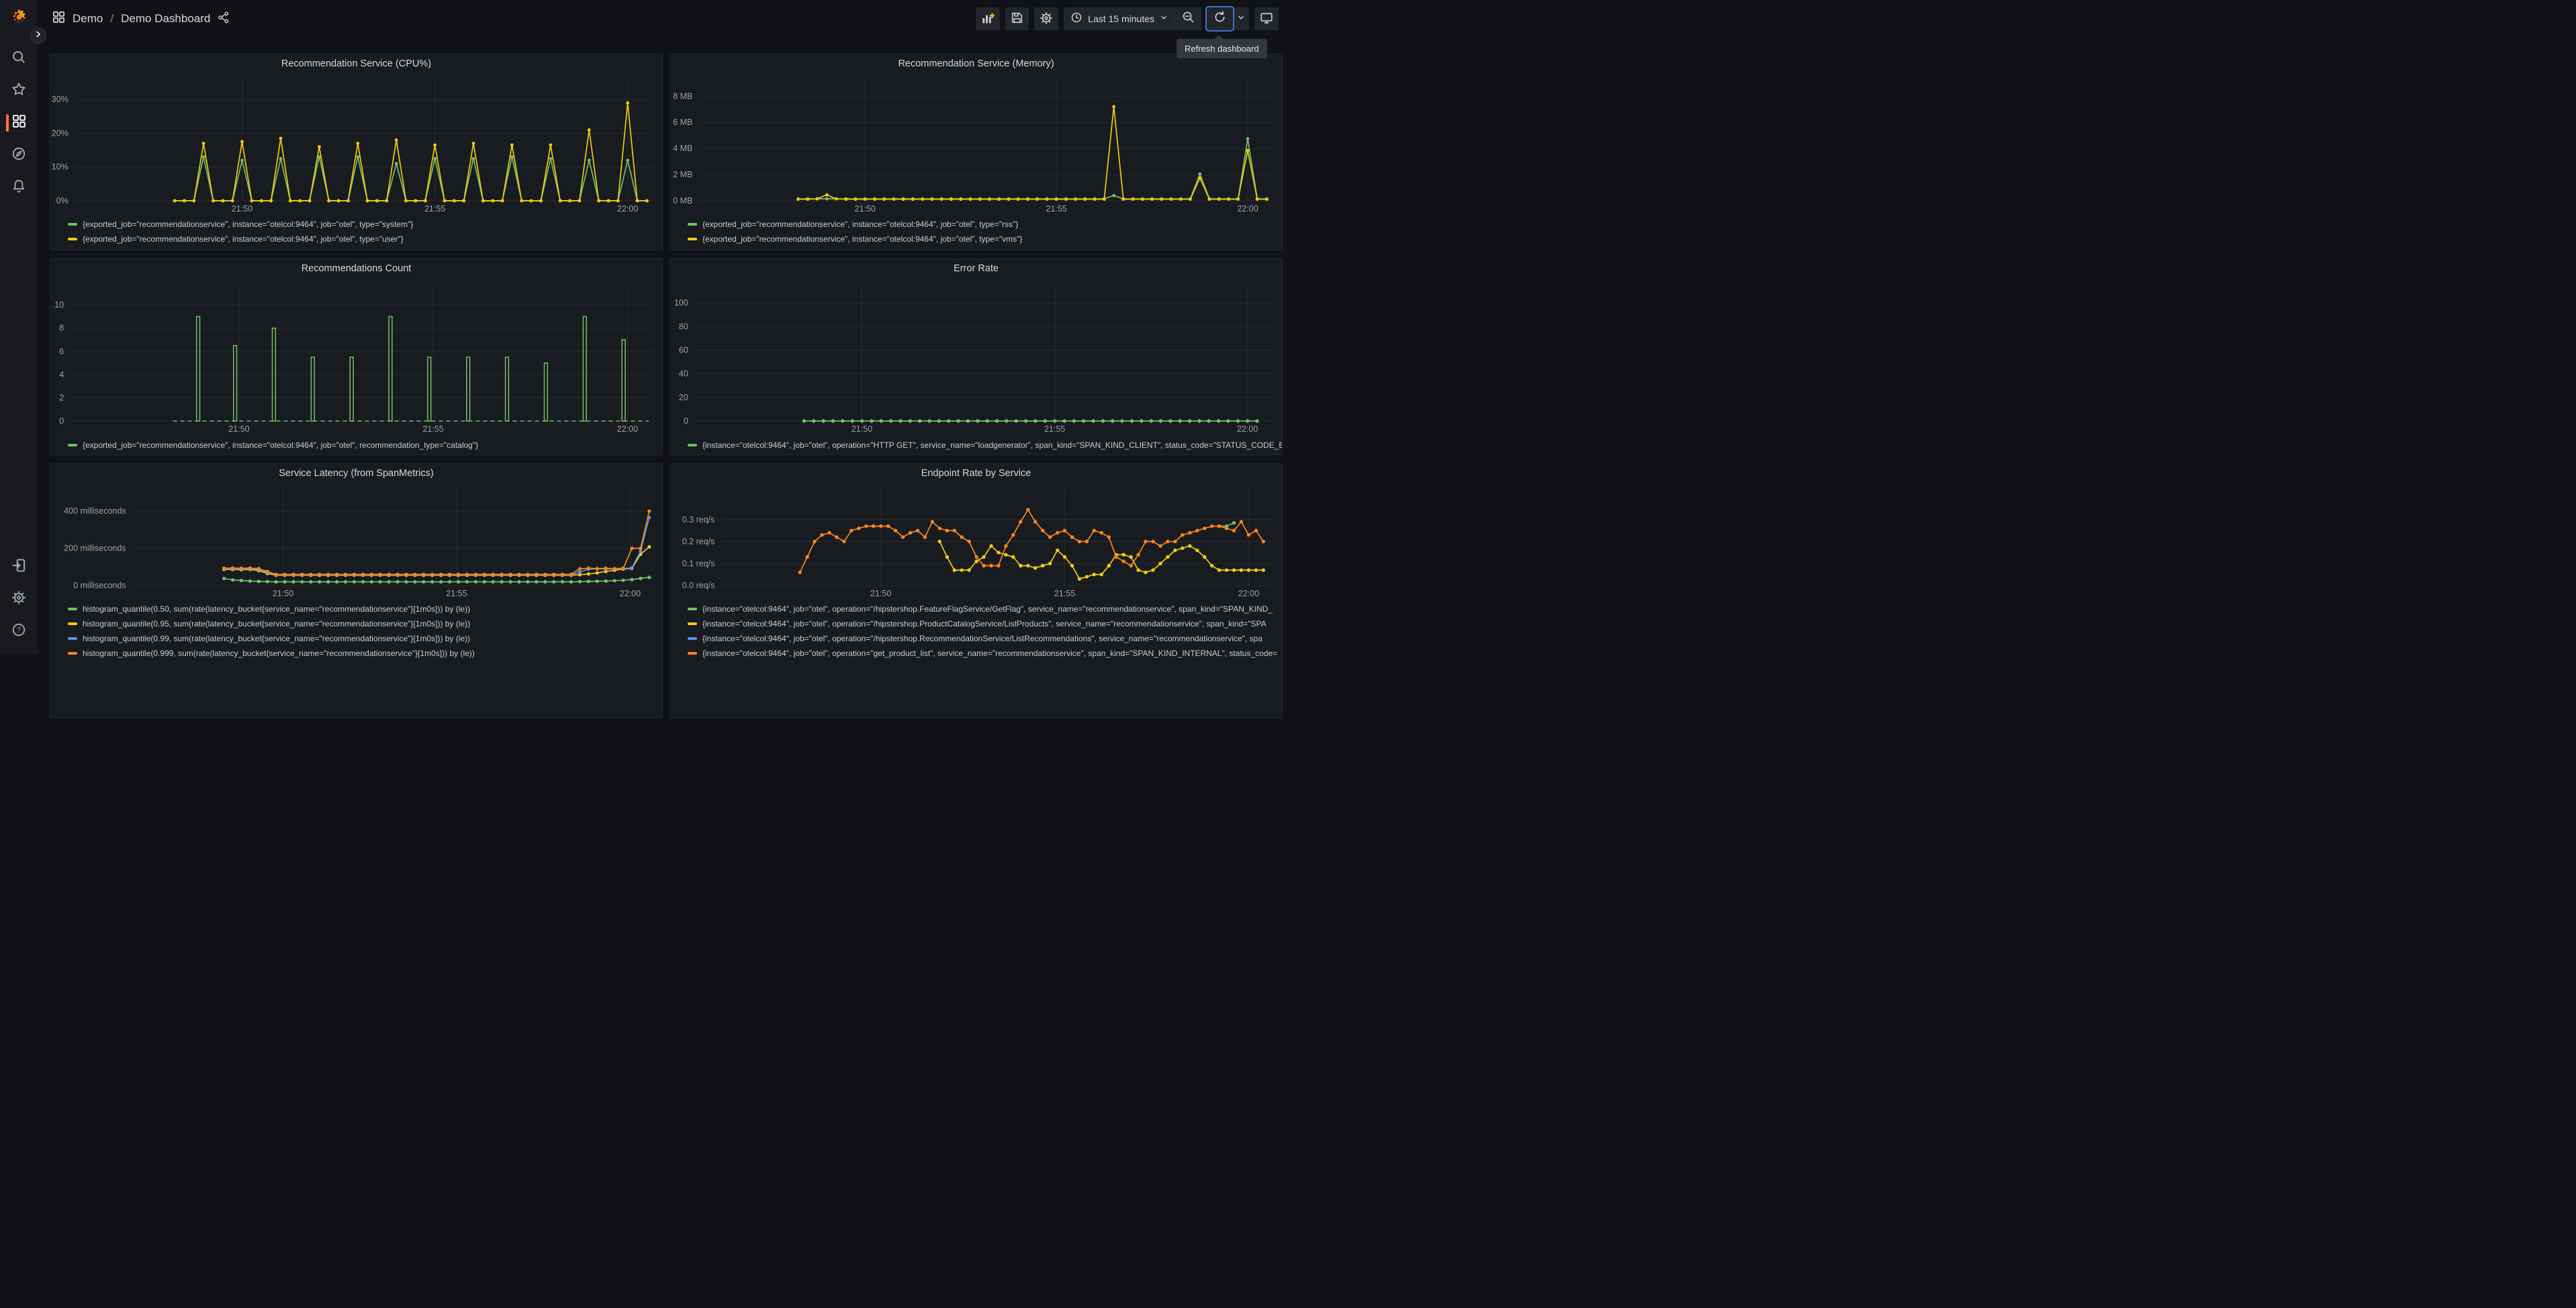 The width and height of the screenshot is (2576, 1308). I want to click on panel-title: Endpoint Rate by Service, so click(976, 473).